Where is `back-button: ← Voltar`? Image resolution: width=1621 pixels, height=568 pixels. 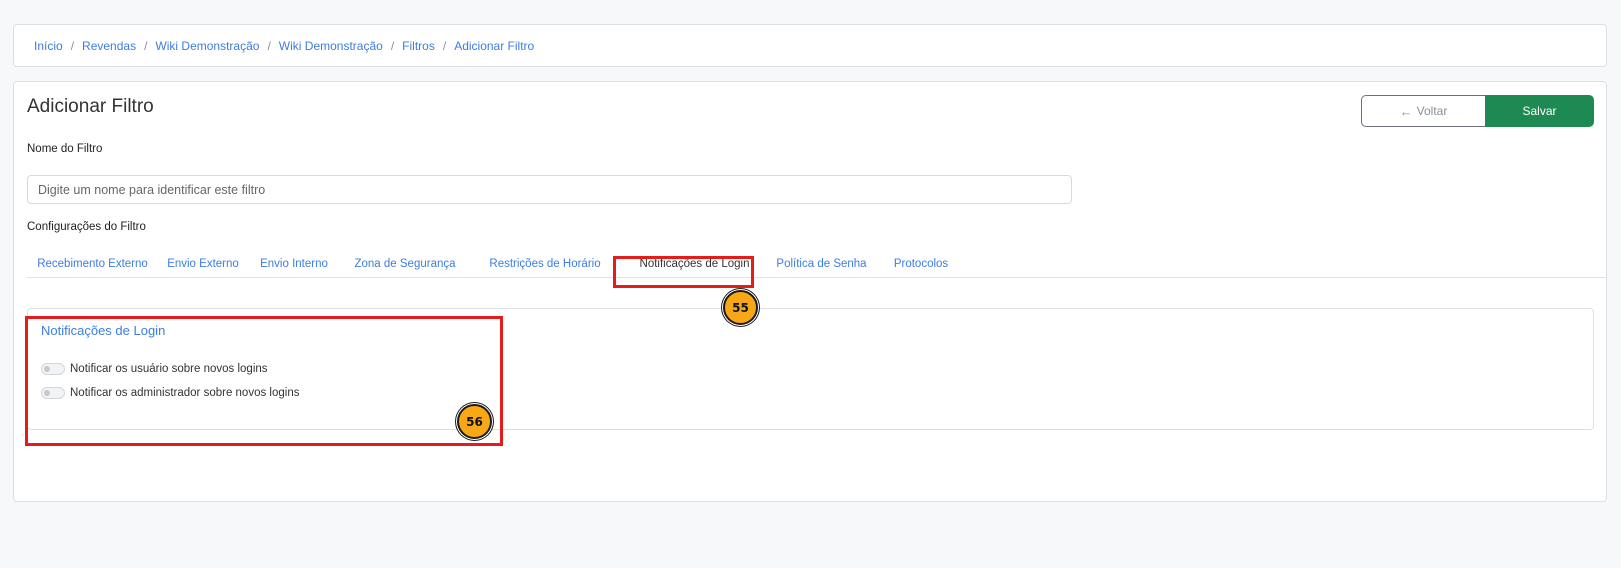
back-button: ← Voltar is located at coordinates (1423, 111).